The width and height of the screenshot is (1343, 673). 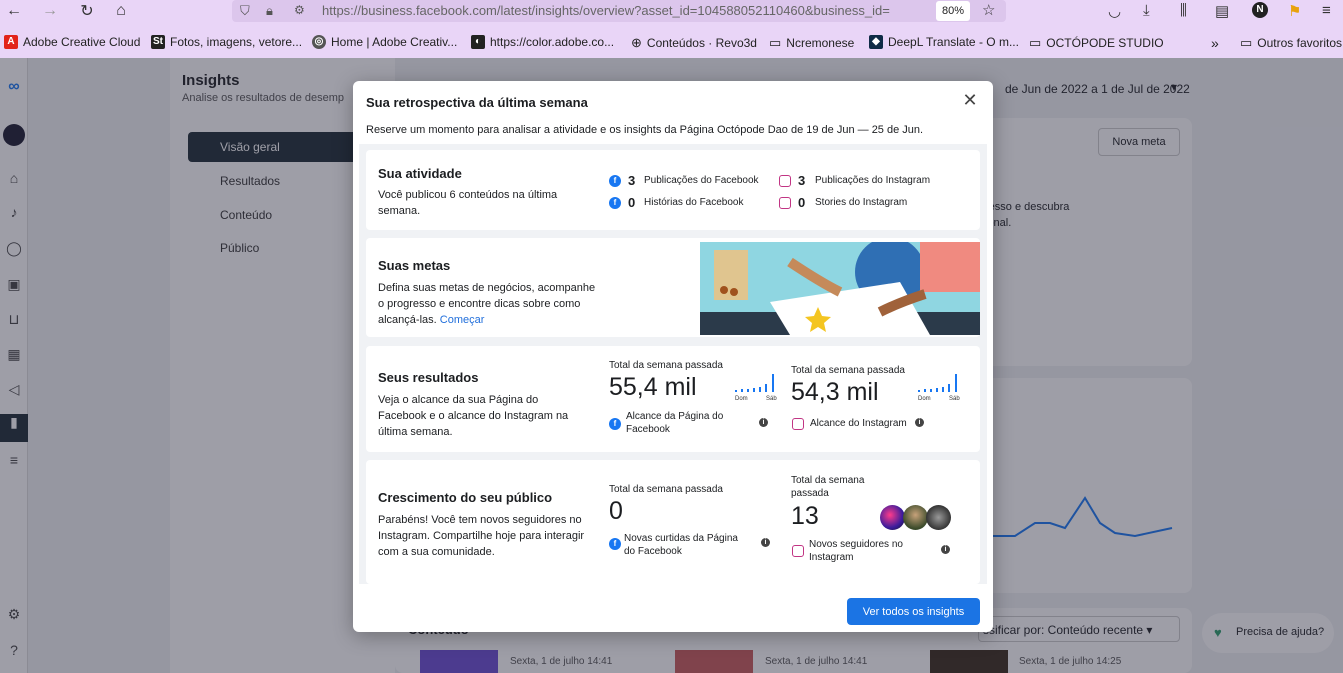 I want to click on bookmark-star-icon: ☆, so click(x=988, y=10).